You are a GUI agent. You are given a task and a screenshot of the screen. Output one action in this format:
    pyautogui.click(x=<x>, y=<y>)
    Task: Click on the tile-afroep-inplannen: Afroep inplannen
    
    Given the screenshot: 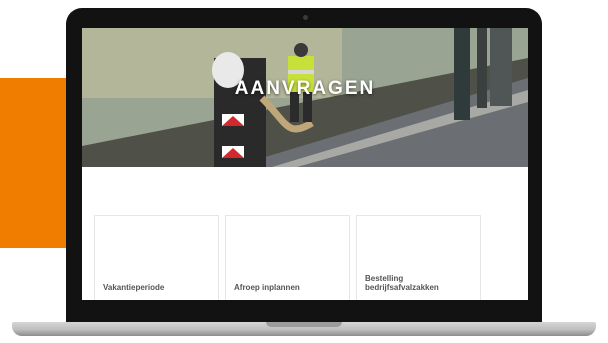 What is the action you would take?
    pyautogui.click(x=287, y=257)
    